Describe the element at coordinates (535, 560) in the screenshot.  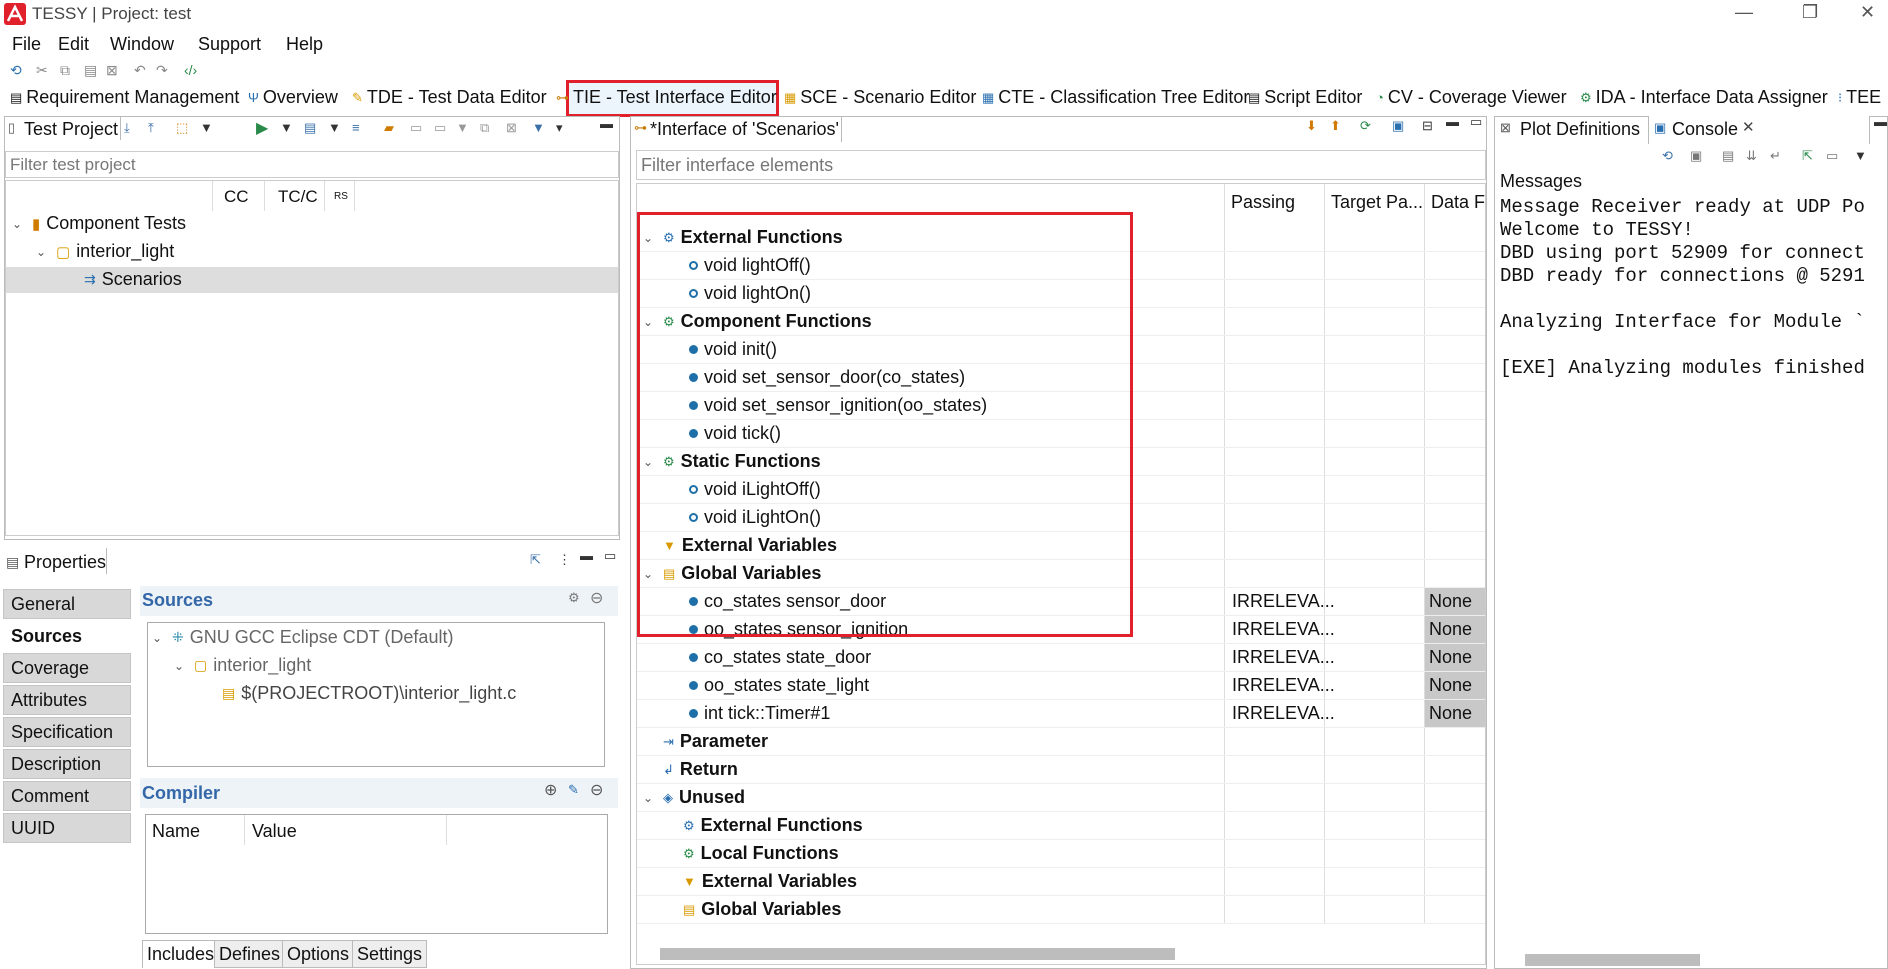
I see `pin-icon: ⇱` at that location.